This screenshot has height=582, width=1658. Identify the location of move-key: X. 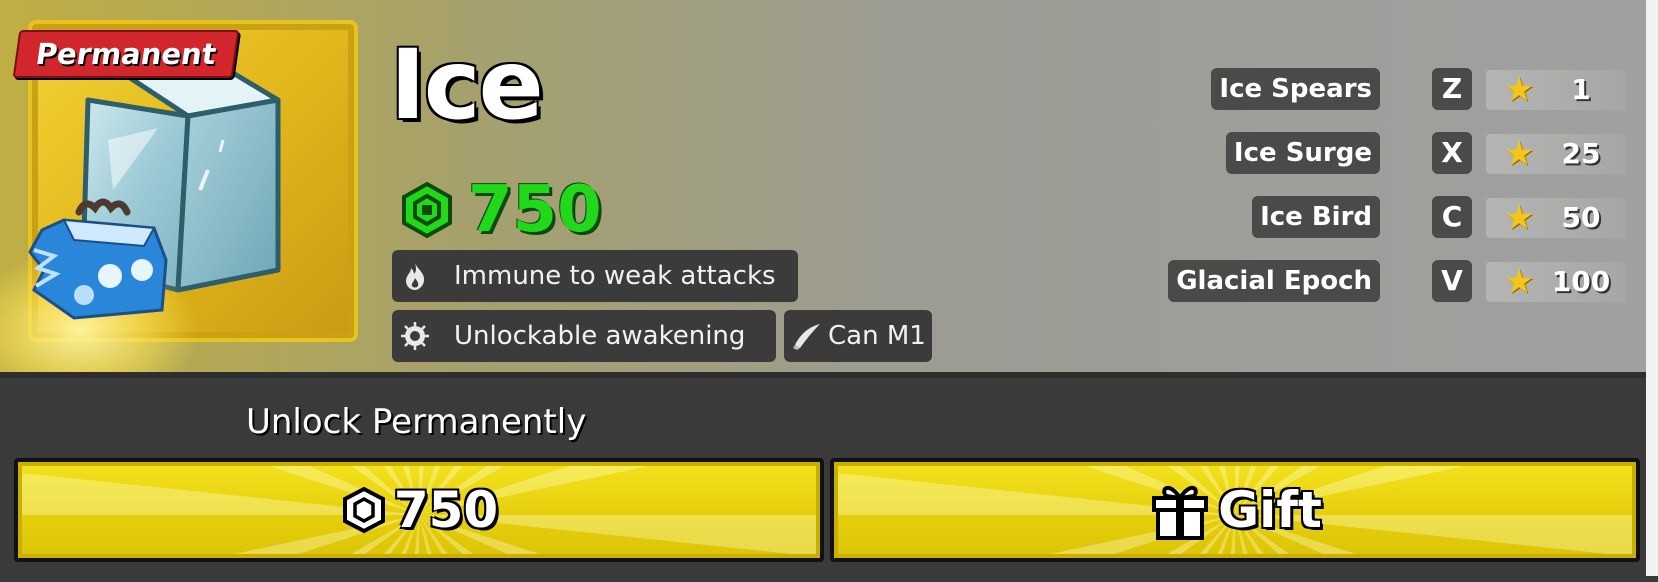
(1452, 153).